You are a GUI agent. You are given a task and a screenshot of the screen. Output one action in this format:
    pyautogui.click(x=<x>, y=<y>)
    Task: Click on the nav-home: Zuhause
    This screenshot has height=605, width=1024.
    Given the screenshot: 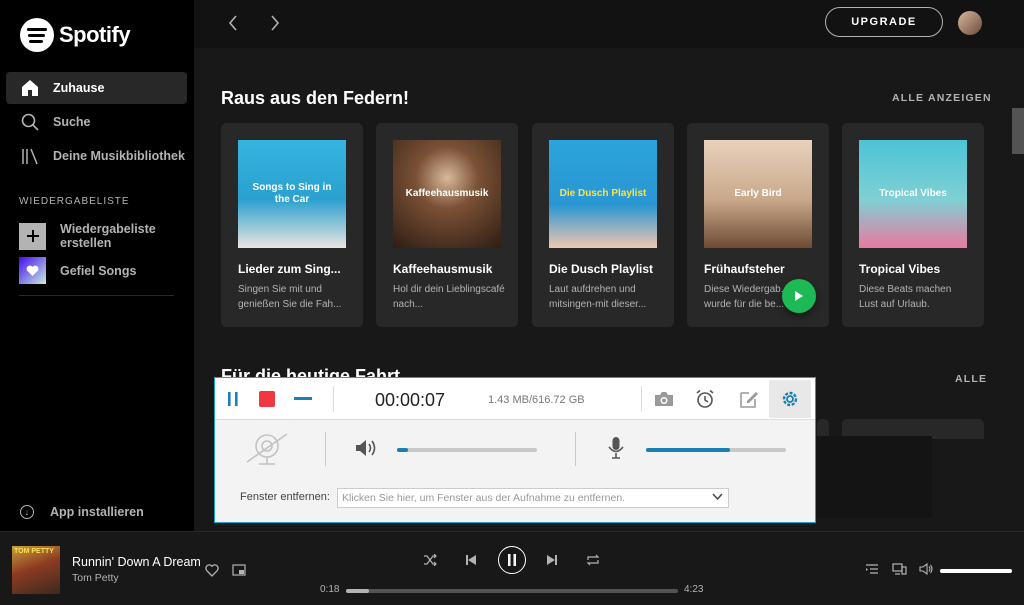 What is the action you would take?
    pyautogui.click(x=96, y=88)
    